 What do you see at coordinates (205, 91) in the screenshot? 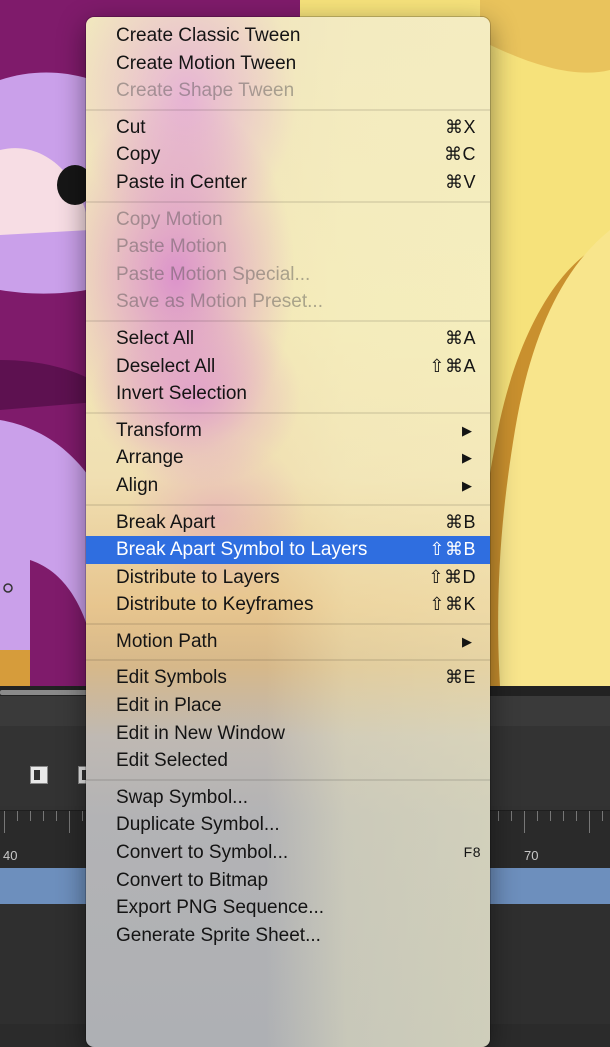
I see `menu-item-label: Create Shape Tween` at bounding box center [205, 91].